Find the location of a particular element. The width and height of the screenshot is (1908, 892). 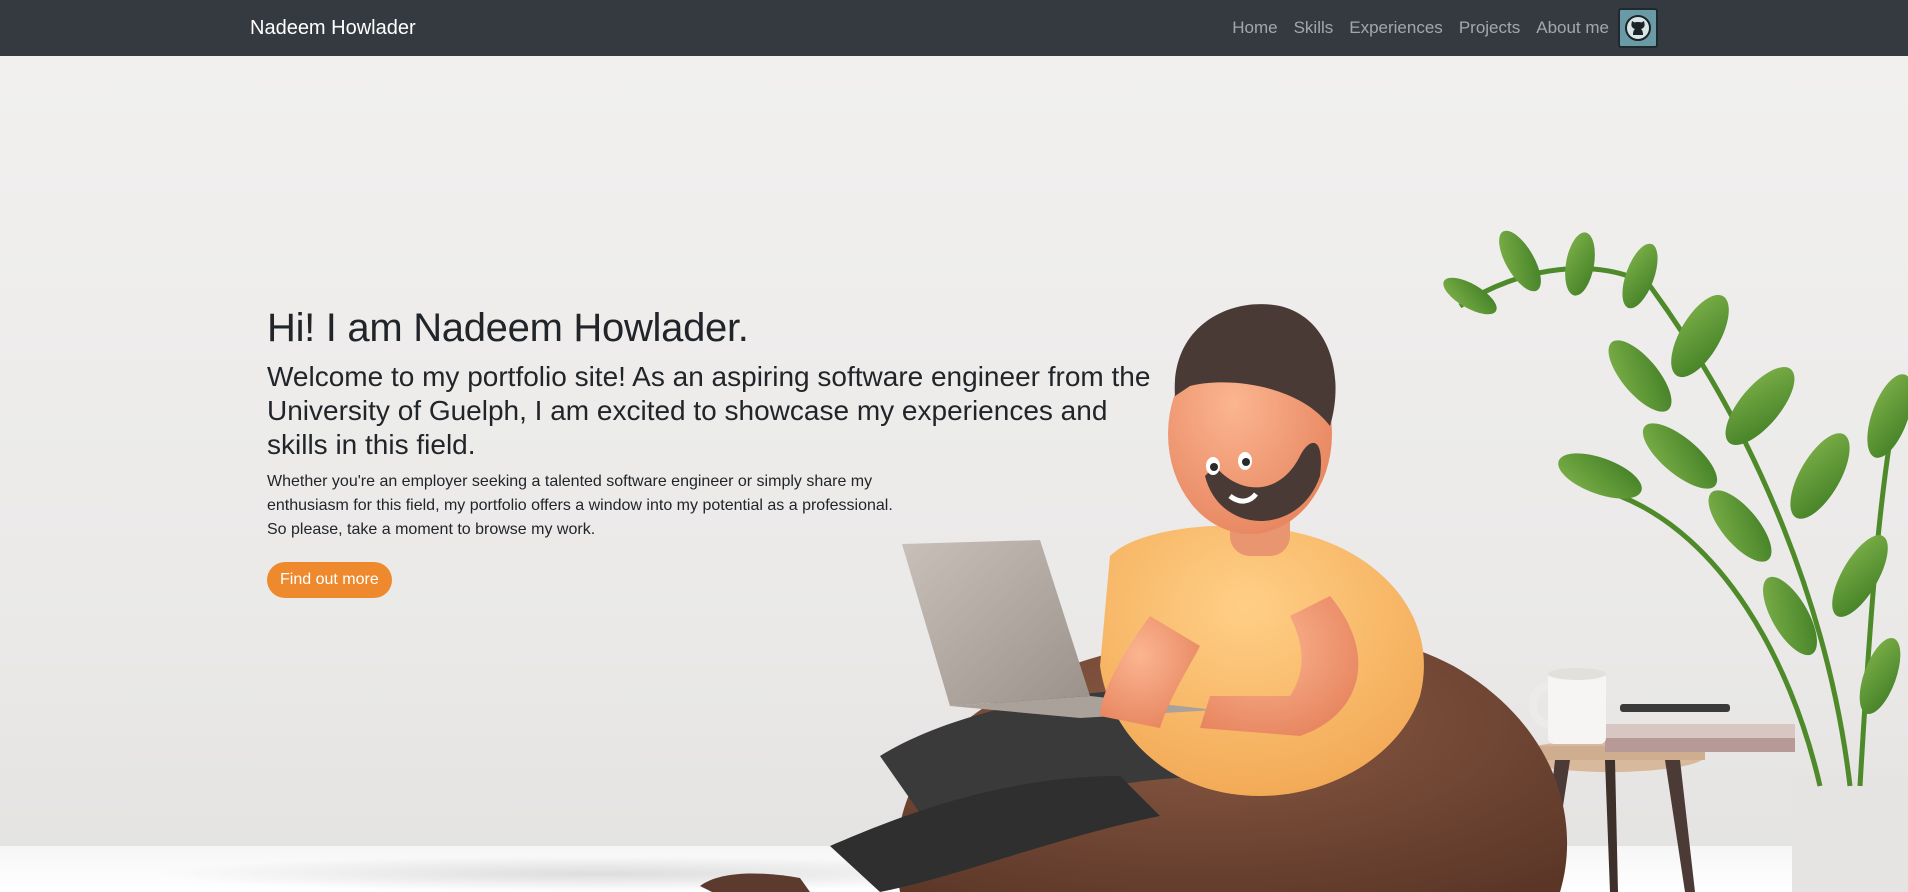

mug is located at coordinates (1567, 706).